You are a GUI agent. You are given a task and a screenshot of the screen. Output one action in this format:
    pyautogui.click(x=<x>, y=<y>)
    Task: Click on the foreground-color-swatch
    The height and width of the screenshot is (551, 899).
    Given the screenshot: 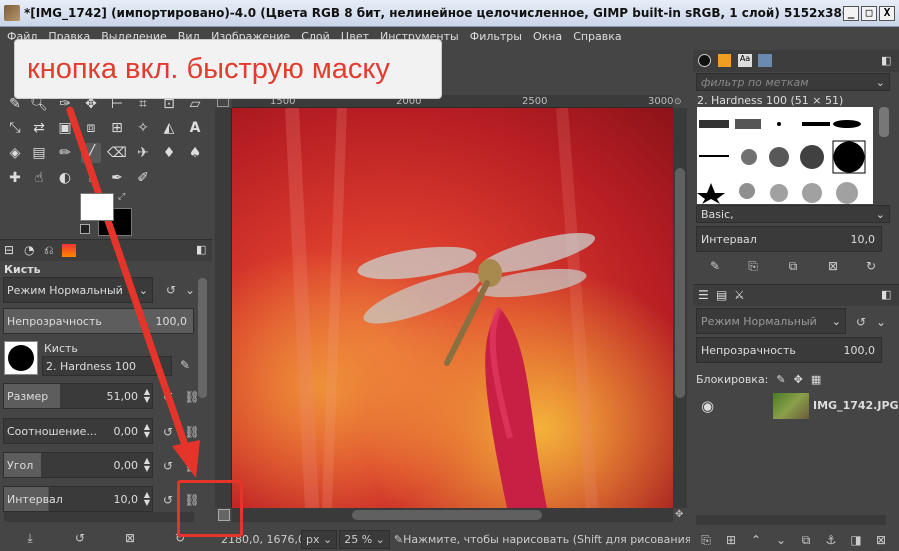 What is the action you would take?
    pyautogui.click(x=97, y=207)
    